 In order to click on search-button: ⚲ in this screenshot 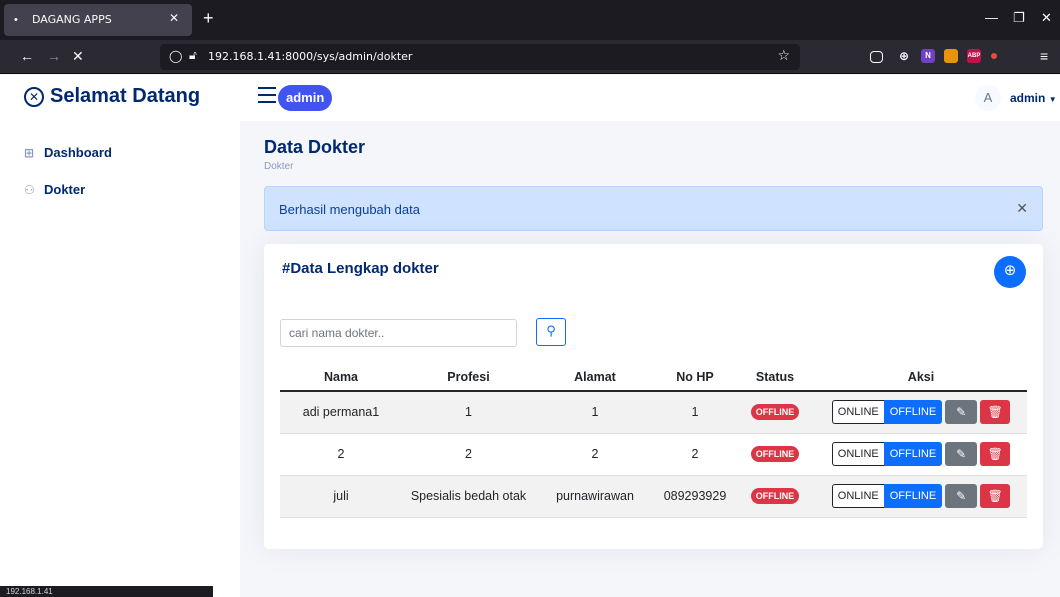, I will do `click(551, 332)`.